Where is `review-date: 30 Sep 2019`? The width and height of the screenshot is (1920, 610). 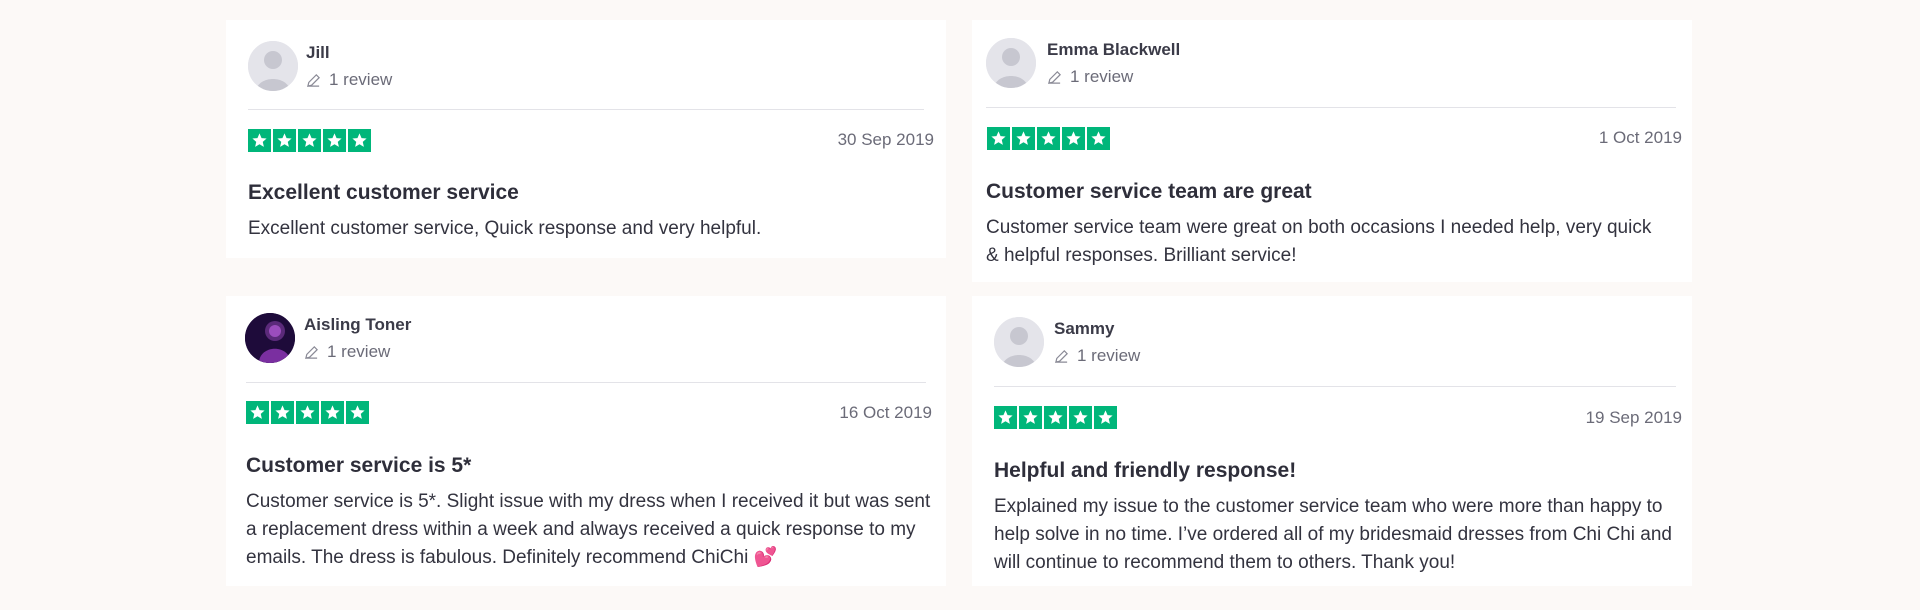 review-date: 30 Sep 2019 is located at coordinates (885, 139).